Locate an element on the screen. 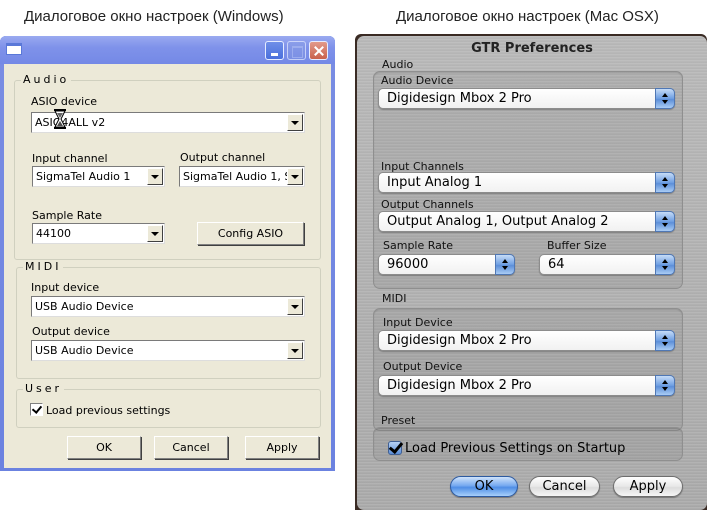  buffer-size-label: Buffer Size is located at coordinates (577, 245).